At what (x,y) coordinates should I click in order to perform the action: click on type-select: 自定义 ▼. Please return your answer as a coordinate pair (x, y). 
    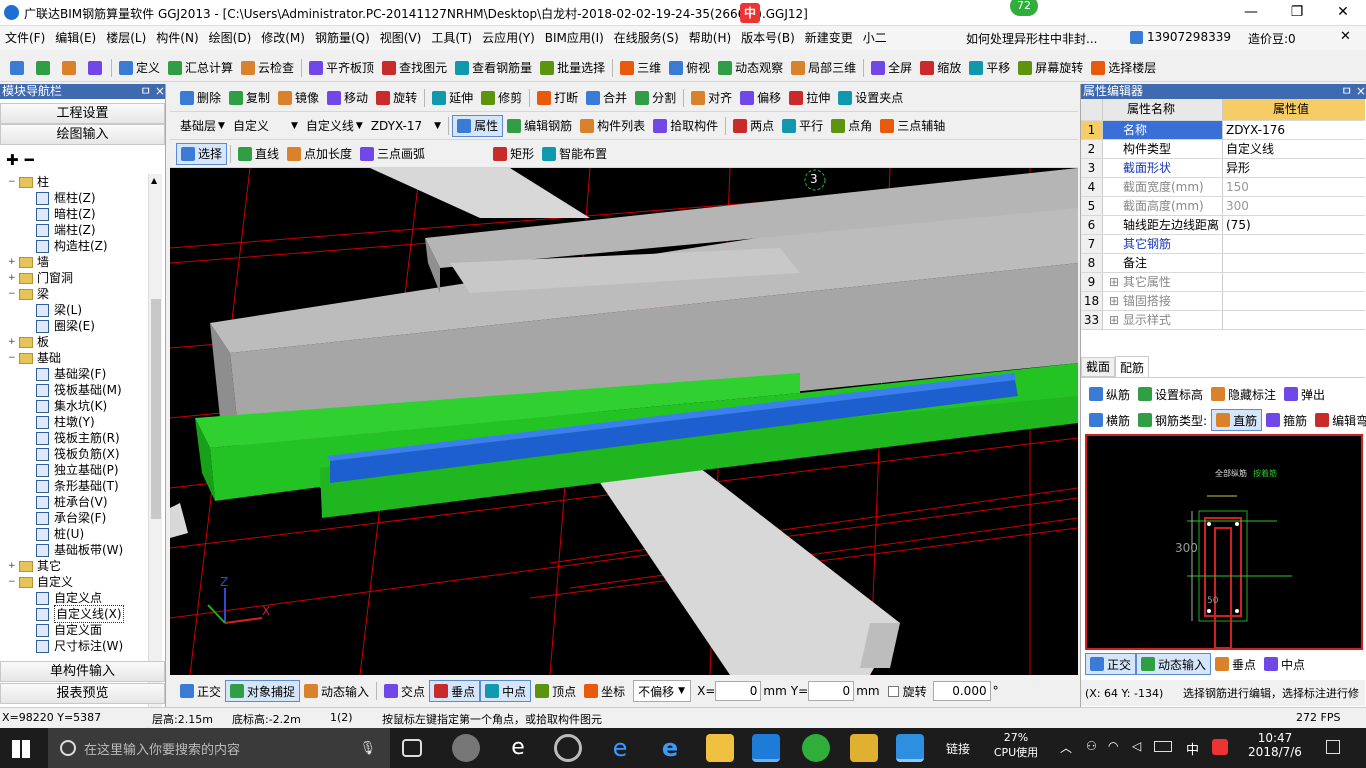
    Looking at the image, I should click on (265, 126).